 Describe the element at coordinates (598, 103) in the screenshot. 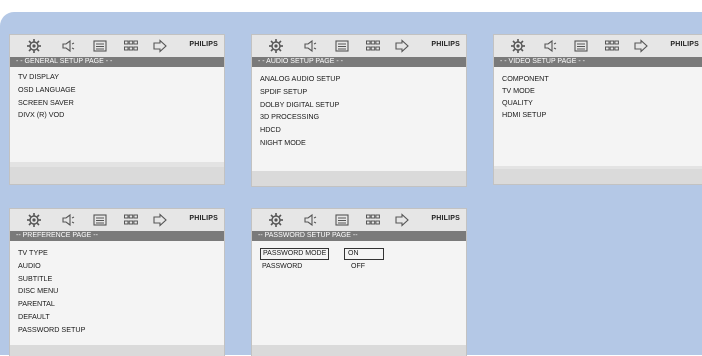

I see `menu-item-quality: QUALITY` at that location.